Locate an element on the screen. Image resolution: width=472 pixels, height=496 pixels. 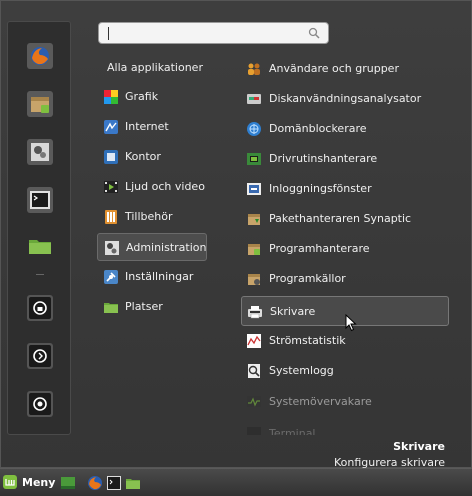
search-box is located at coordinates (213, 33).